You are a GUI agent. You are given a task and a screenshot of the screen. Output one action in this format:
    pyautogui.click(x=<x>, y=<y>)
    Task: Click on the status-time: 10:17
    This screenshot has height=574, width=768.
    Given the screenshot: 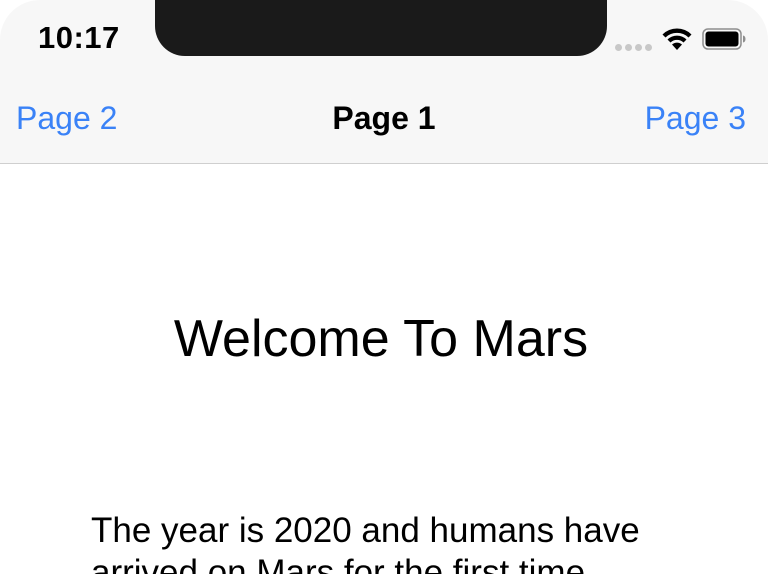 What is the action you would take?
    pyautogui.click(x=79, y=37)
    